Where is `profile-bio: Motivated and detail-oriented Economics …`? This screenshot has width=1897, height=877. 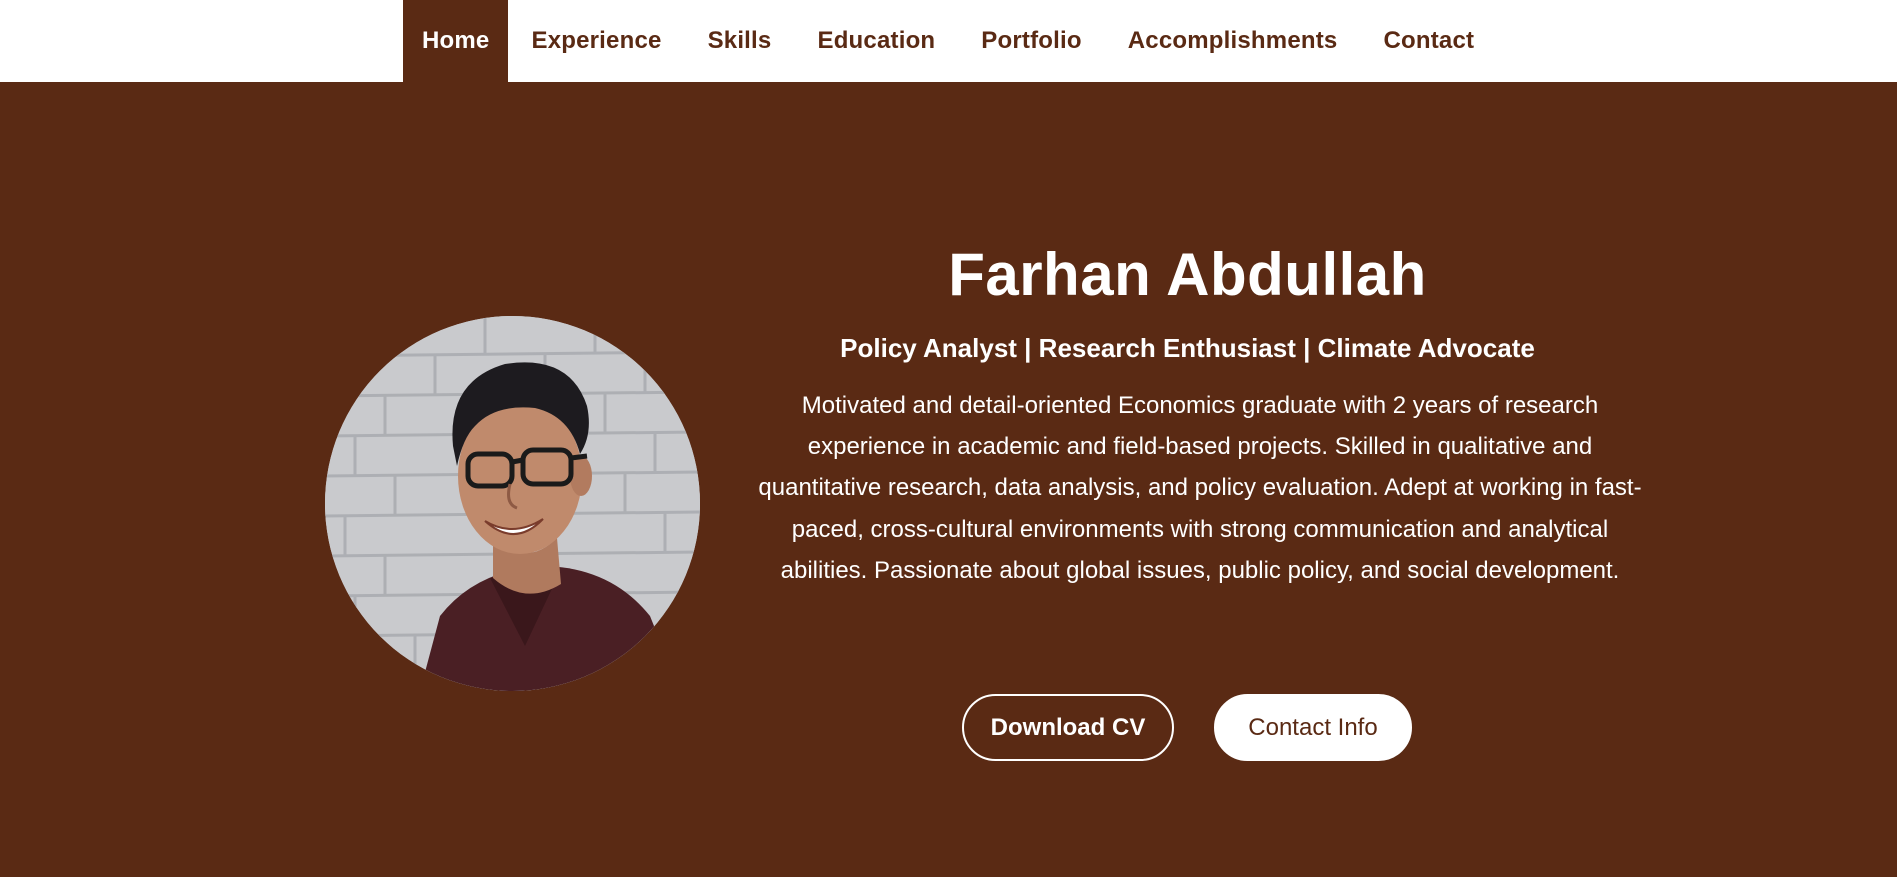 profile-bio: Motivated and detail-oriented Economics … is located at coordinates (1200, 488).